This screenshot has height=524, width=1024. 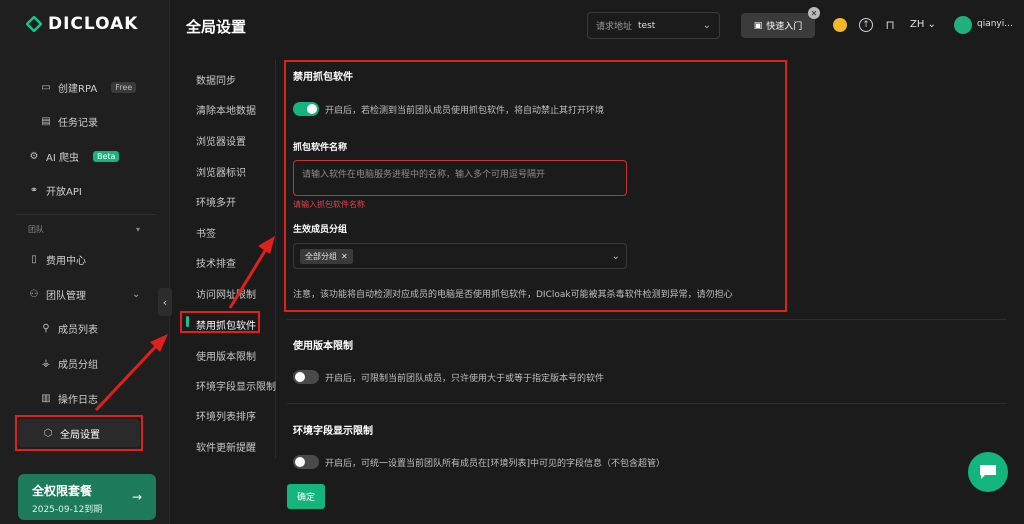 I want to click on user-icon: ⚲, so click(x=46, y=328).